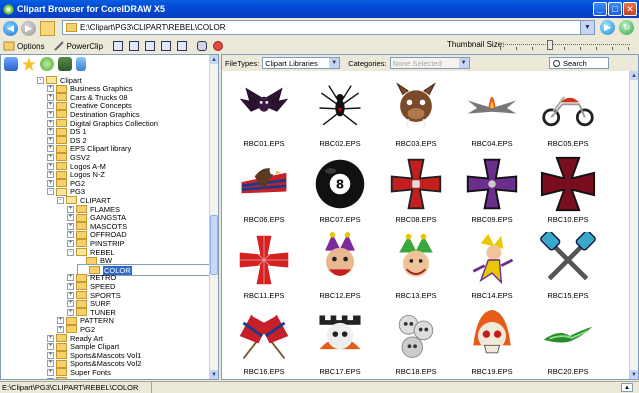 This screenshot has width=639, height=393. Describe the element at coordinates (214, 245) in the screenshot. I see `scroll-thumb` at that location.